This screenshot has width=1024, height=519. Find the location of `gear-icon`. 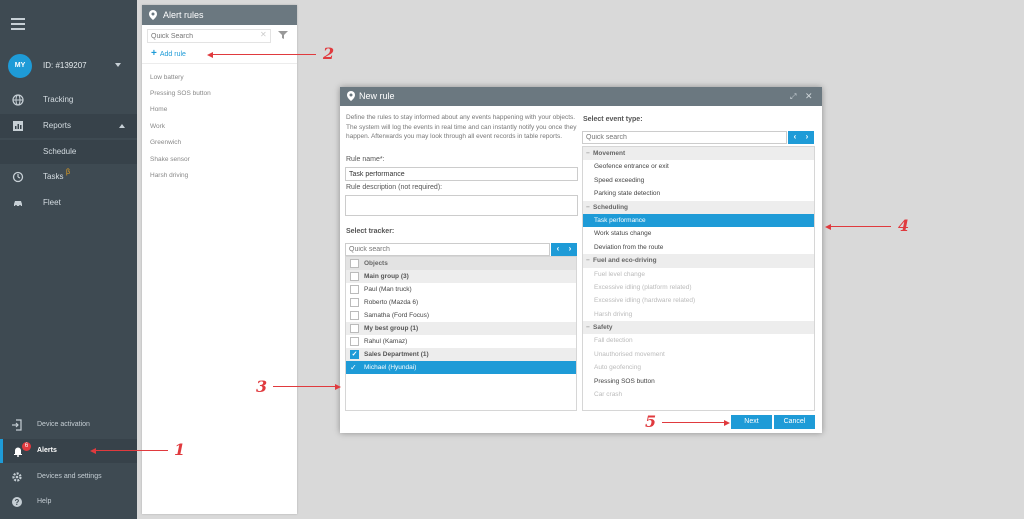

gear-icon is located at coordinates (17, 477).